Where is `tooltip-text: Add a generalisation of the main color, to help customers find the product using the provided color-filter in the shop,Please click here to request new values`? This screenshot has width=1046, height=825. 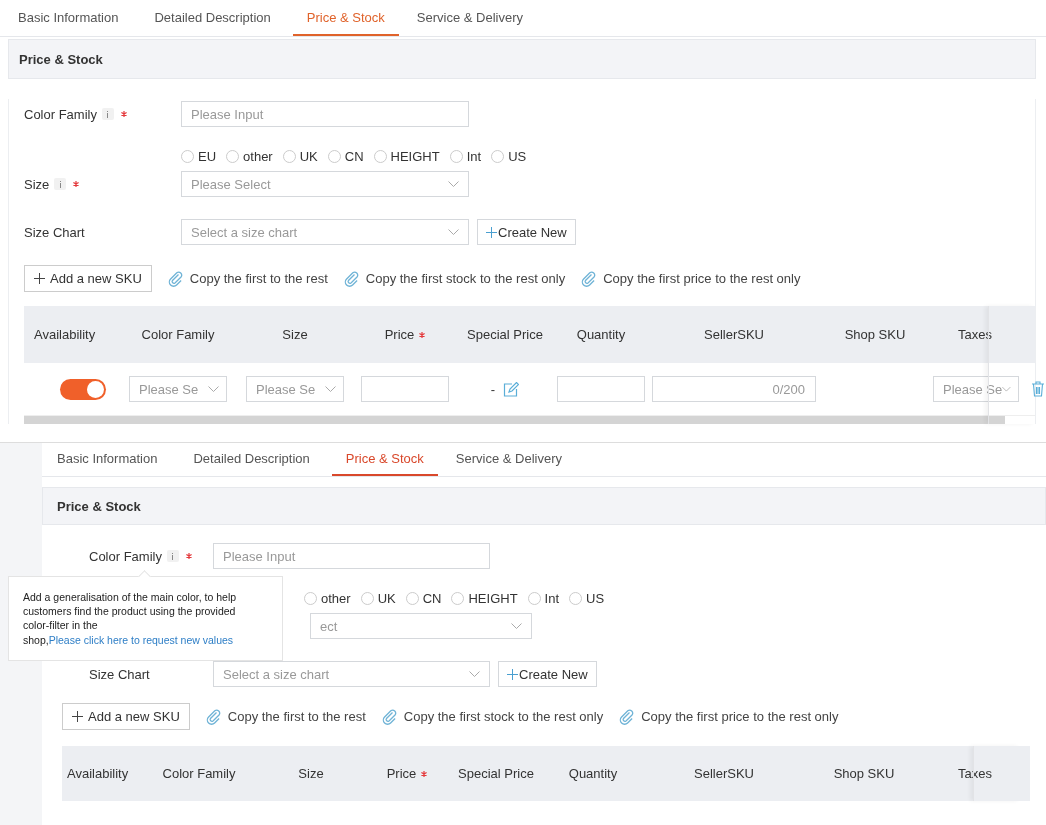
tooltip-text: Add a generalisation of the main color, to help customers find the product using the provided color-filter in the shop,Please click here to request new values is located at coordinates (130, 618).